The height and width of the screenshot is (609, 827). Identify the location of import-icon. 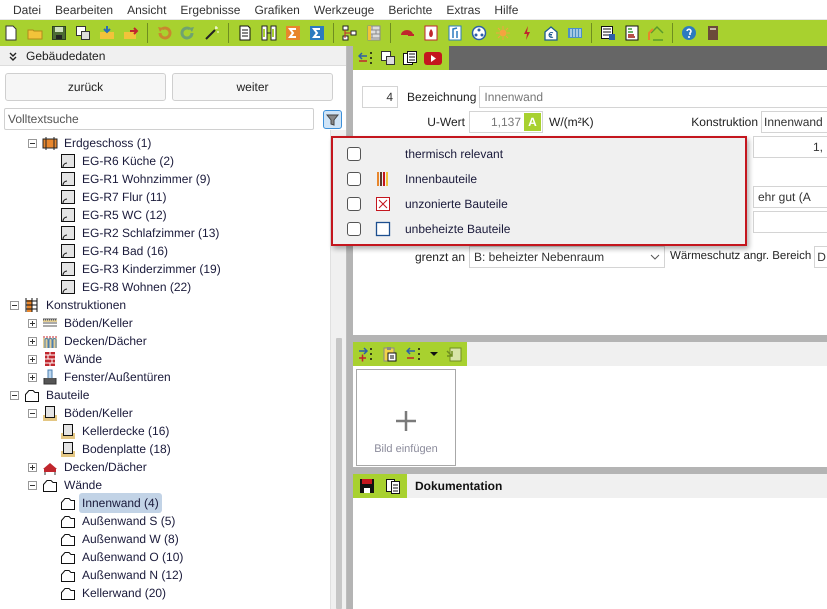
(107, 33).